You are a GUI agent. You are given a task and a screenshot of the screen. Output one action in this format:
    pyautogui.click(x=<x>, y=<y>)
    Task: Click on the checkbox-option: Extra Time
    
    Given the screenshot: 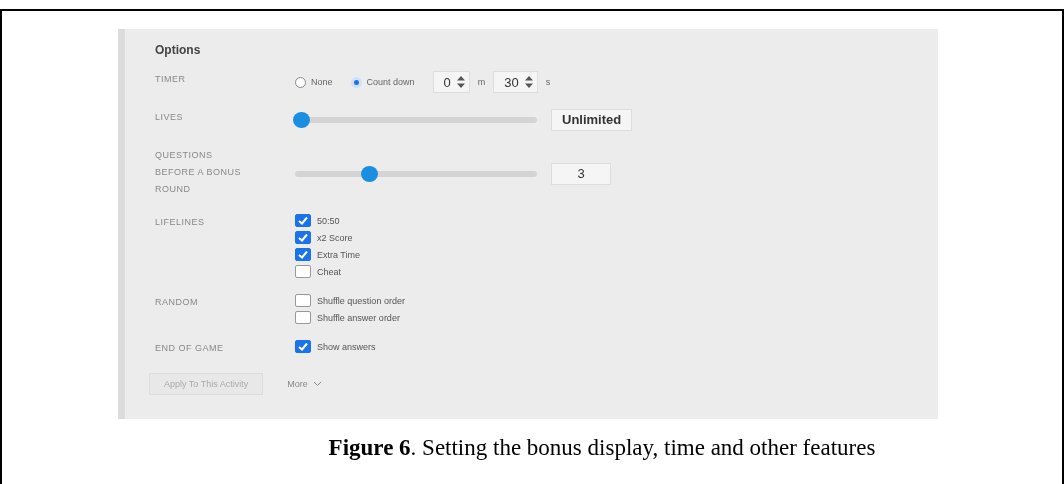 What is the action you would take?
    pyautogui.click(x=616, y=254)
    